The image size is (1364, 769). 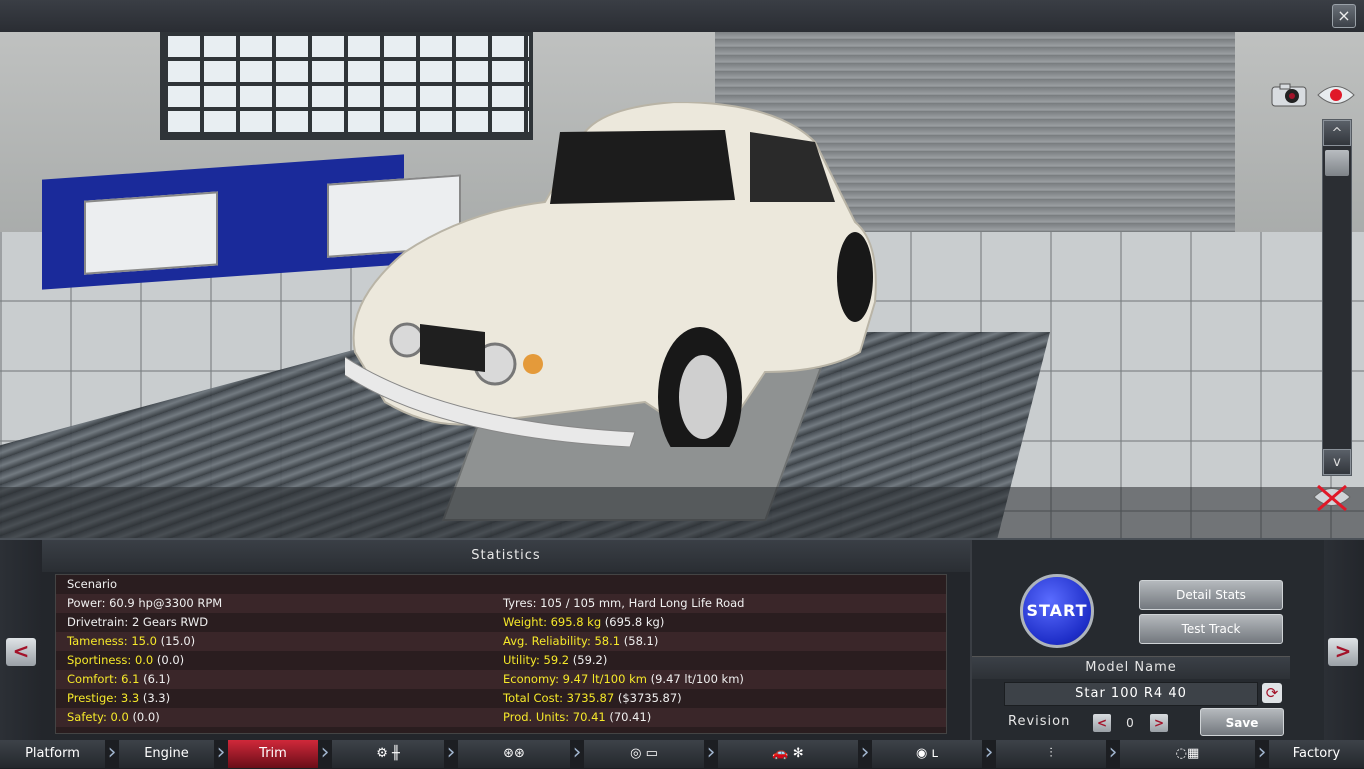 I want to click on revision-next-button: >, so click(x=1159, y=723).